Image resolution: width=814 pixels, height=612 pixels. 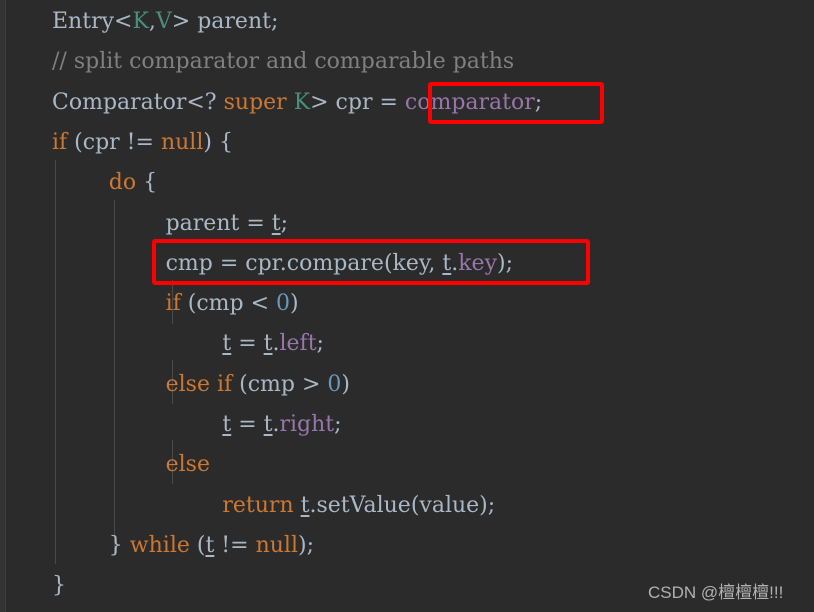 I want to click on code-line: } while (t != null);, so click(x=211, y=546).